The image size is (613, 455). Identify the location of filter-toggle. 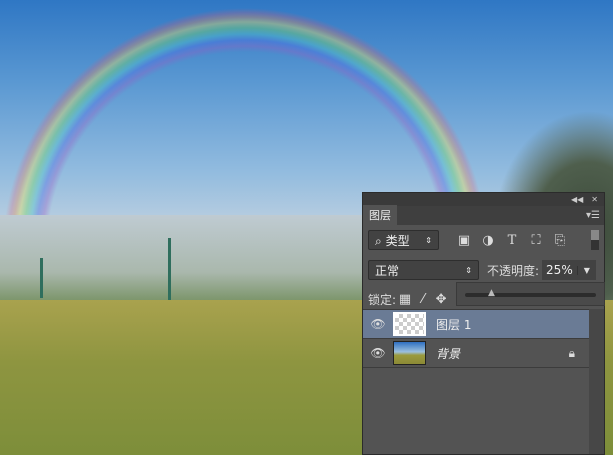
(595, 240).